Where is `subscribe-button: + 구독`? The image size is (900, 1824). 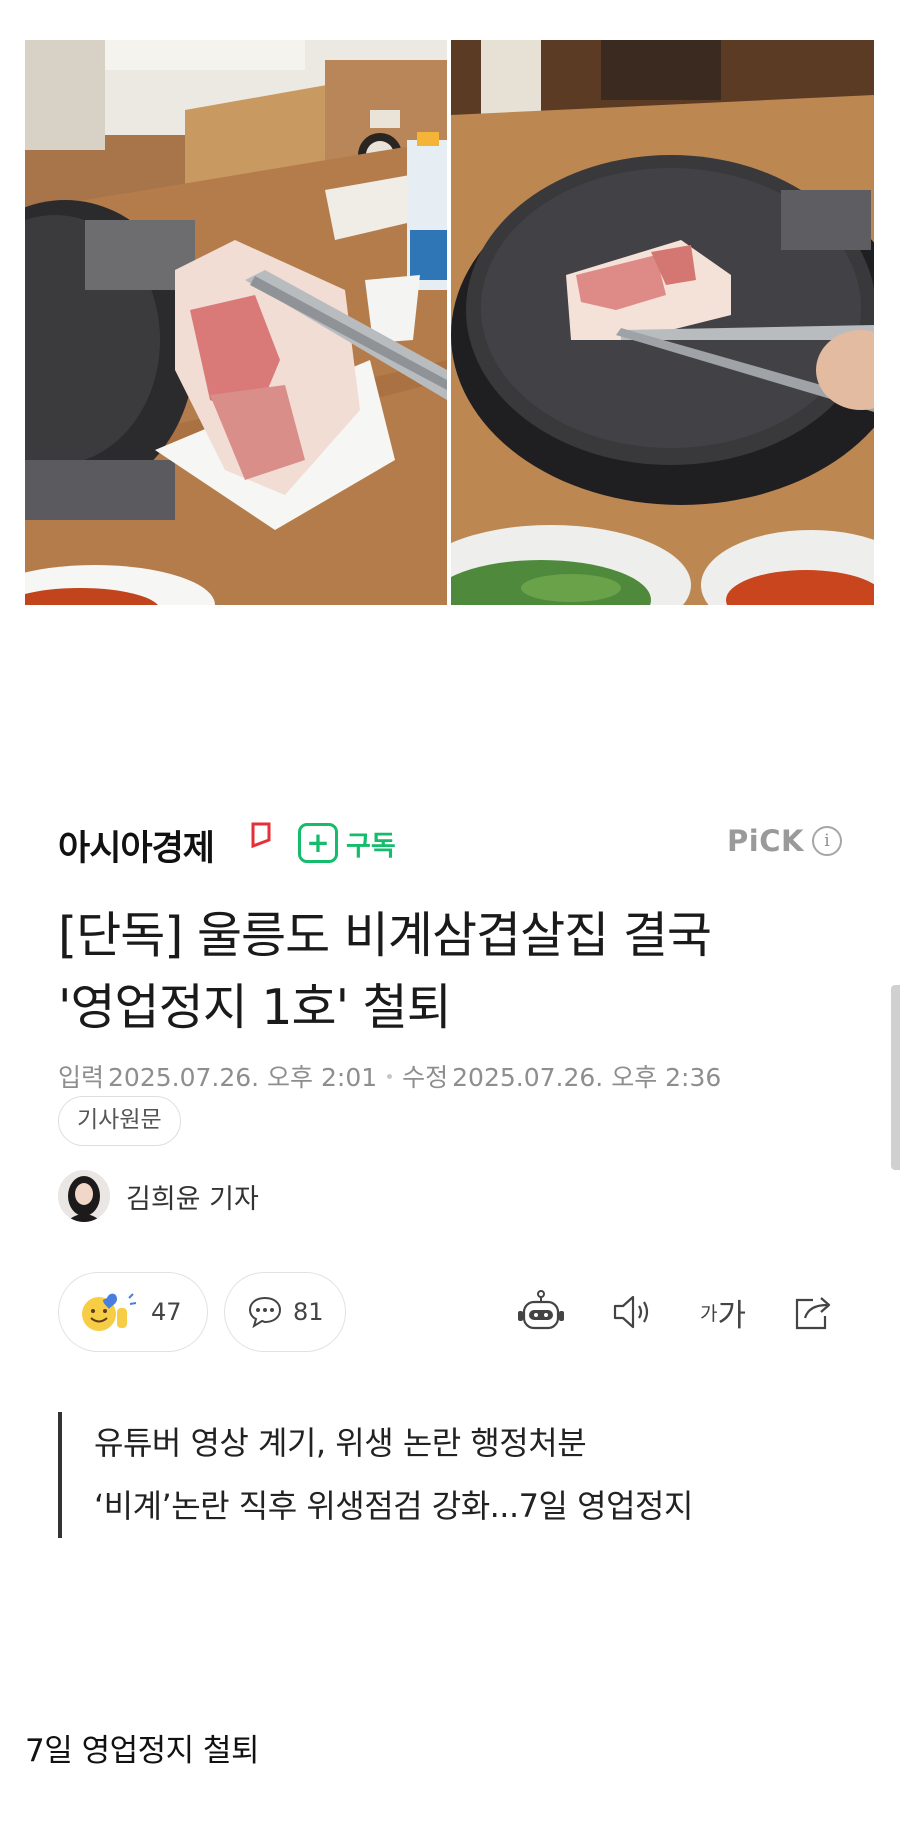 subscribe-button: + 구독 is located at coordinates (347, 843).